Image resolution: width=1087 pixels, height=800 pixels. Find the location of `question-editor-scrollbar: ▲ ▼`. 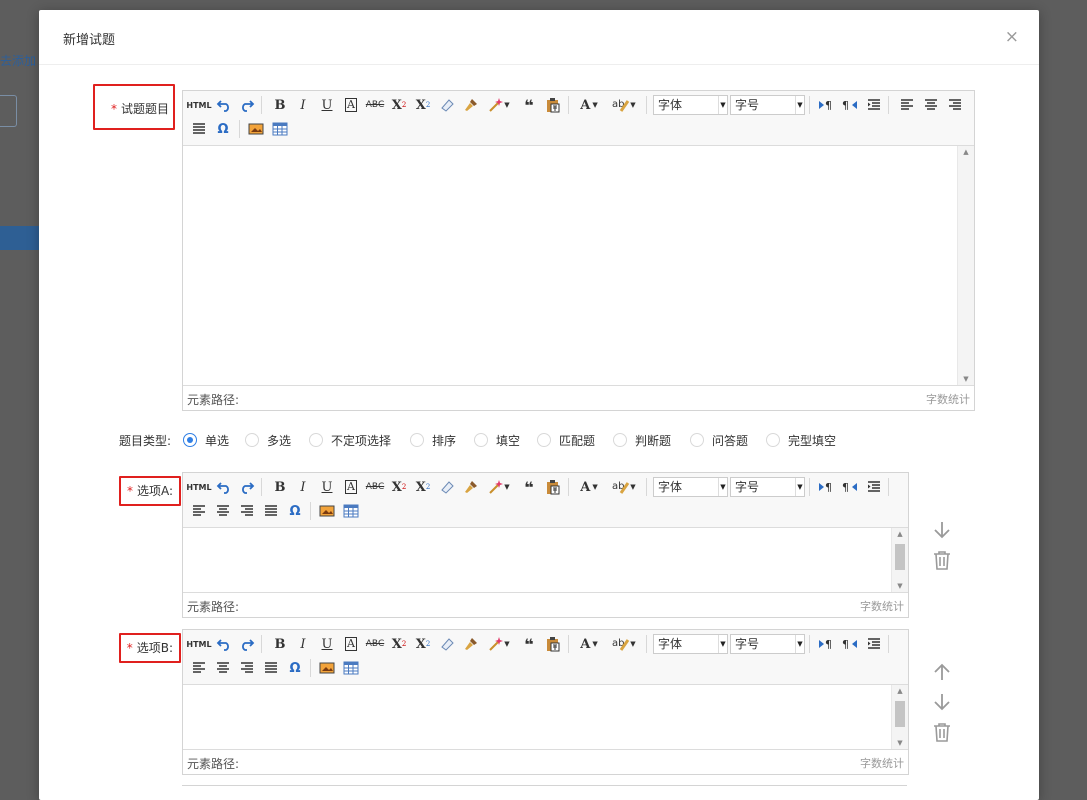

question-editor-scrollbar: ▲ ▼ is located at coordinates (965, 265).